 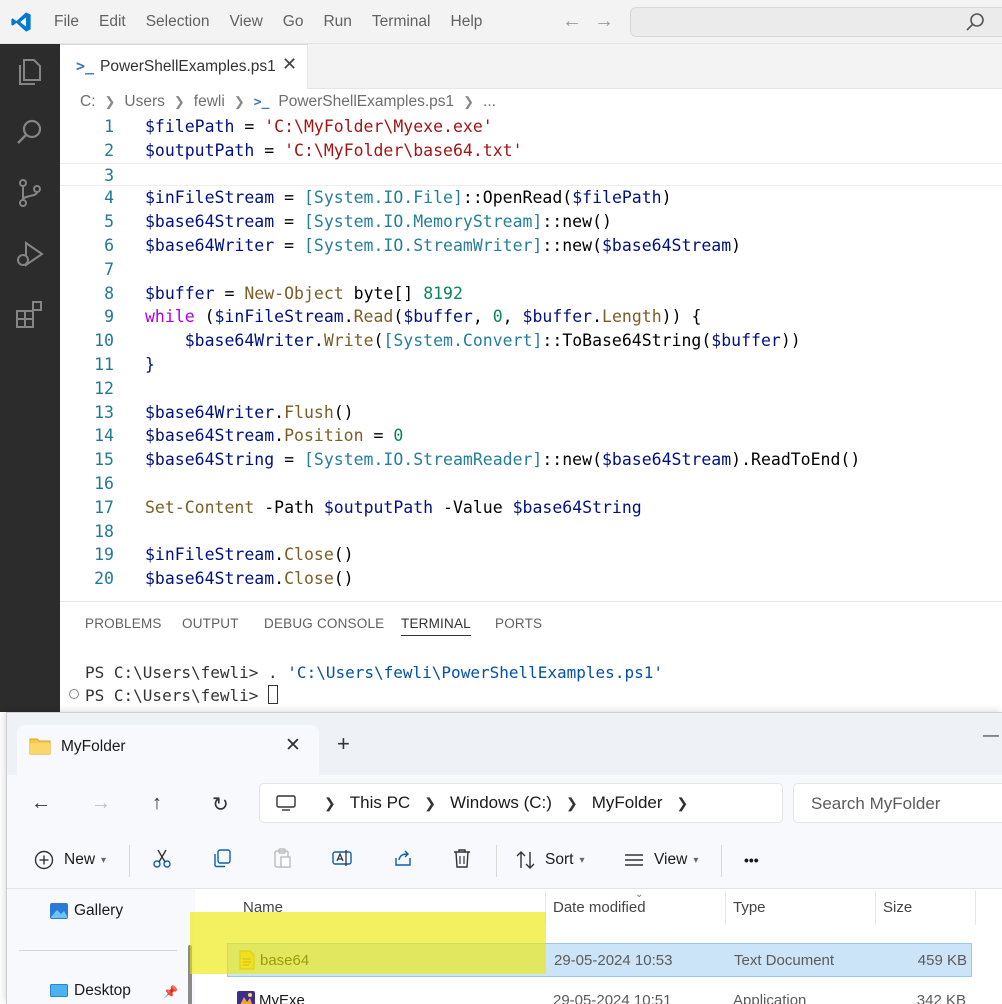 What do you see at coordinates (531, 484) in the screenshot?
I see `code-line: 16` at bounding box center [531, 484].